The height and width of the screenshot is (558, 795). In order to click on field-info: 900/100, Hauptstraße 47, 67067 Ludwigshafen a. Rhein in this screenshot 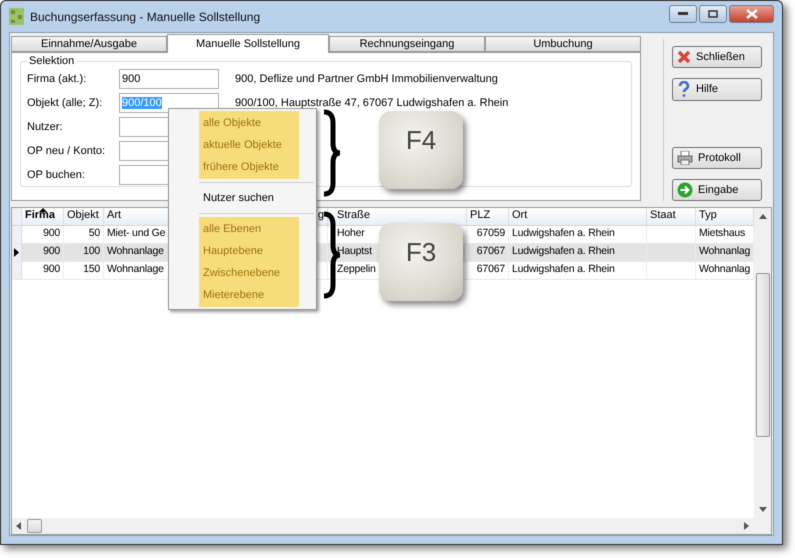, I will do `click(371, 103)`.